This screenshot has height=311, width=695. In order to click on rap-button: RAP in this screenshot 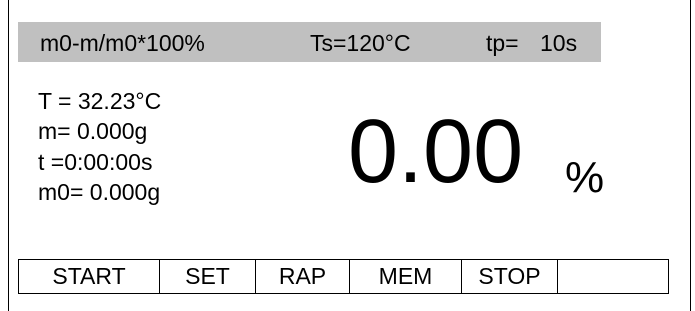, I will do `click(303, 276)`.